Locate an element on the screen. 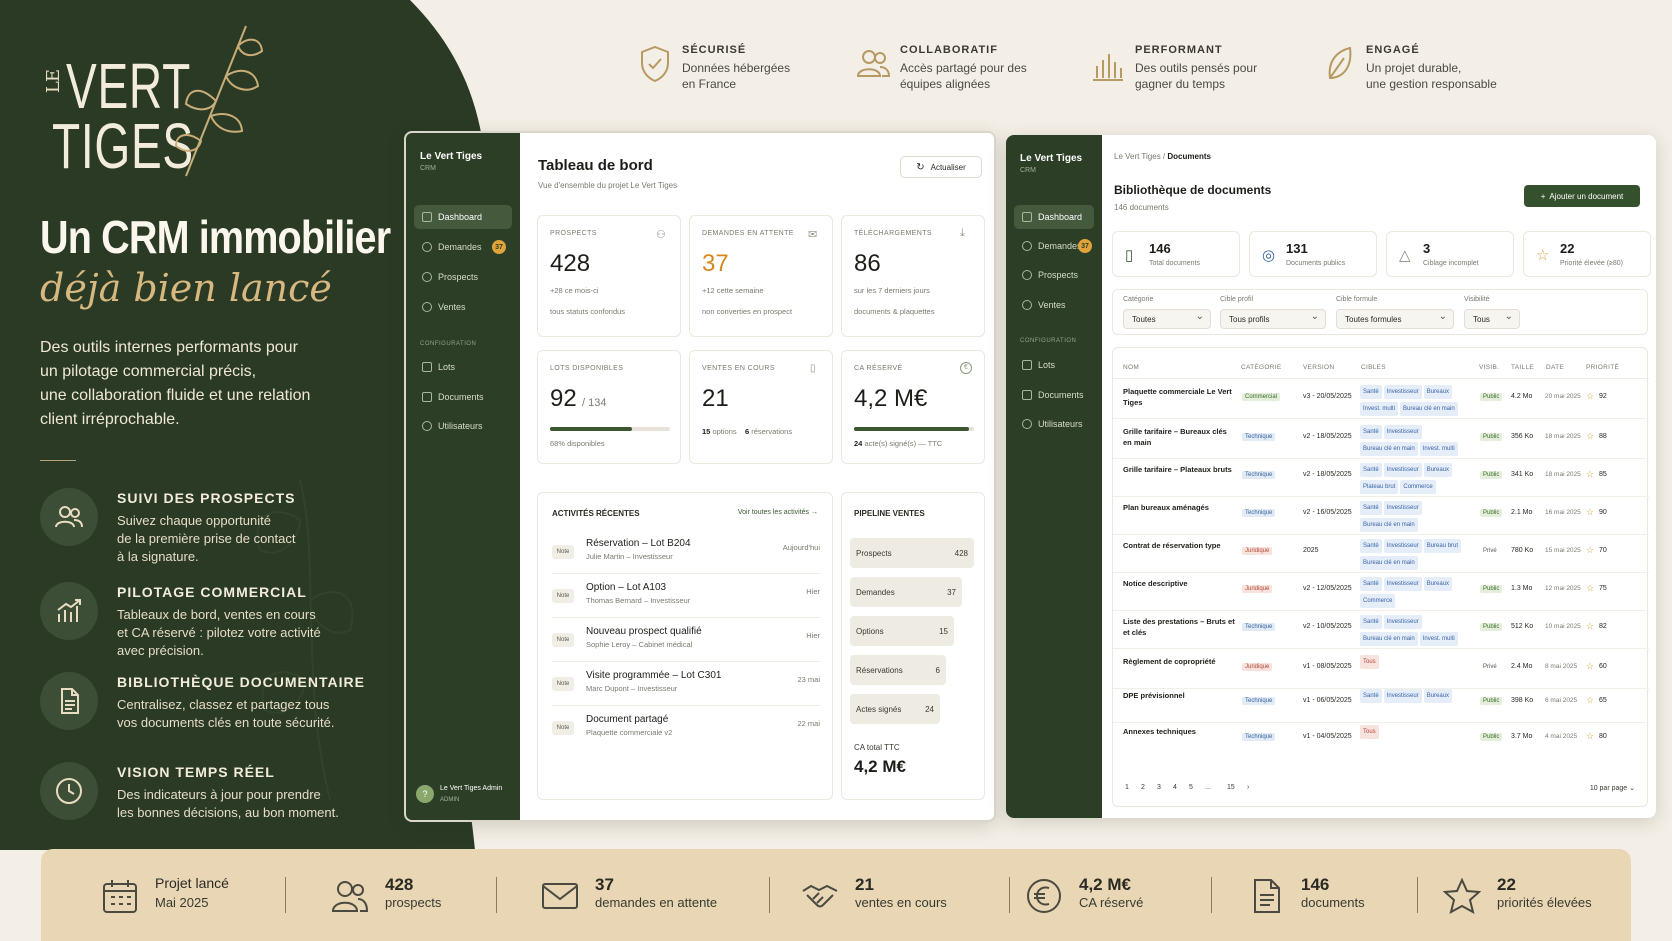 This screenshot has height=941, width=1672. note-tag: Note is located at coordinates (563, 640).